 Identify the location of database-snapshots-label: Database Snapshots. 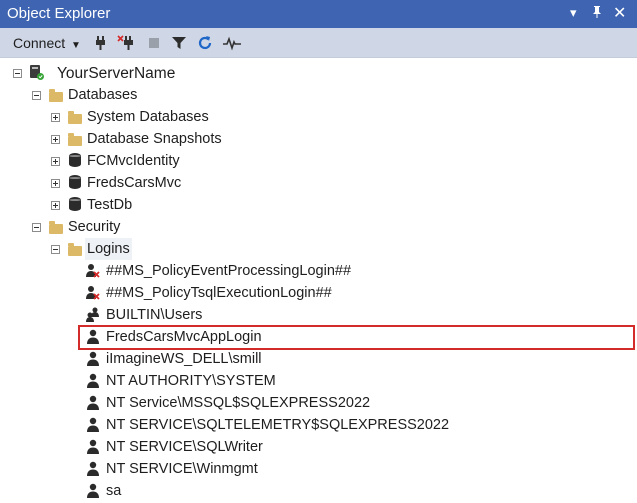
(154, 139).